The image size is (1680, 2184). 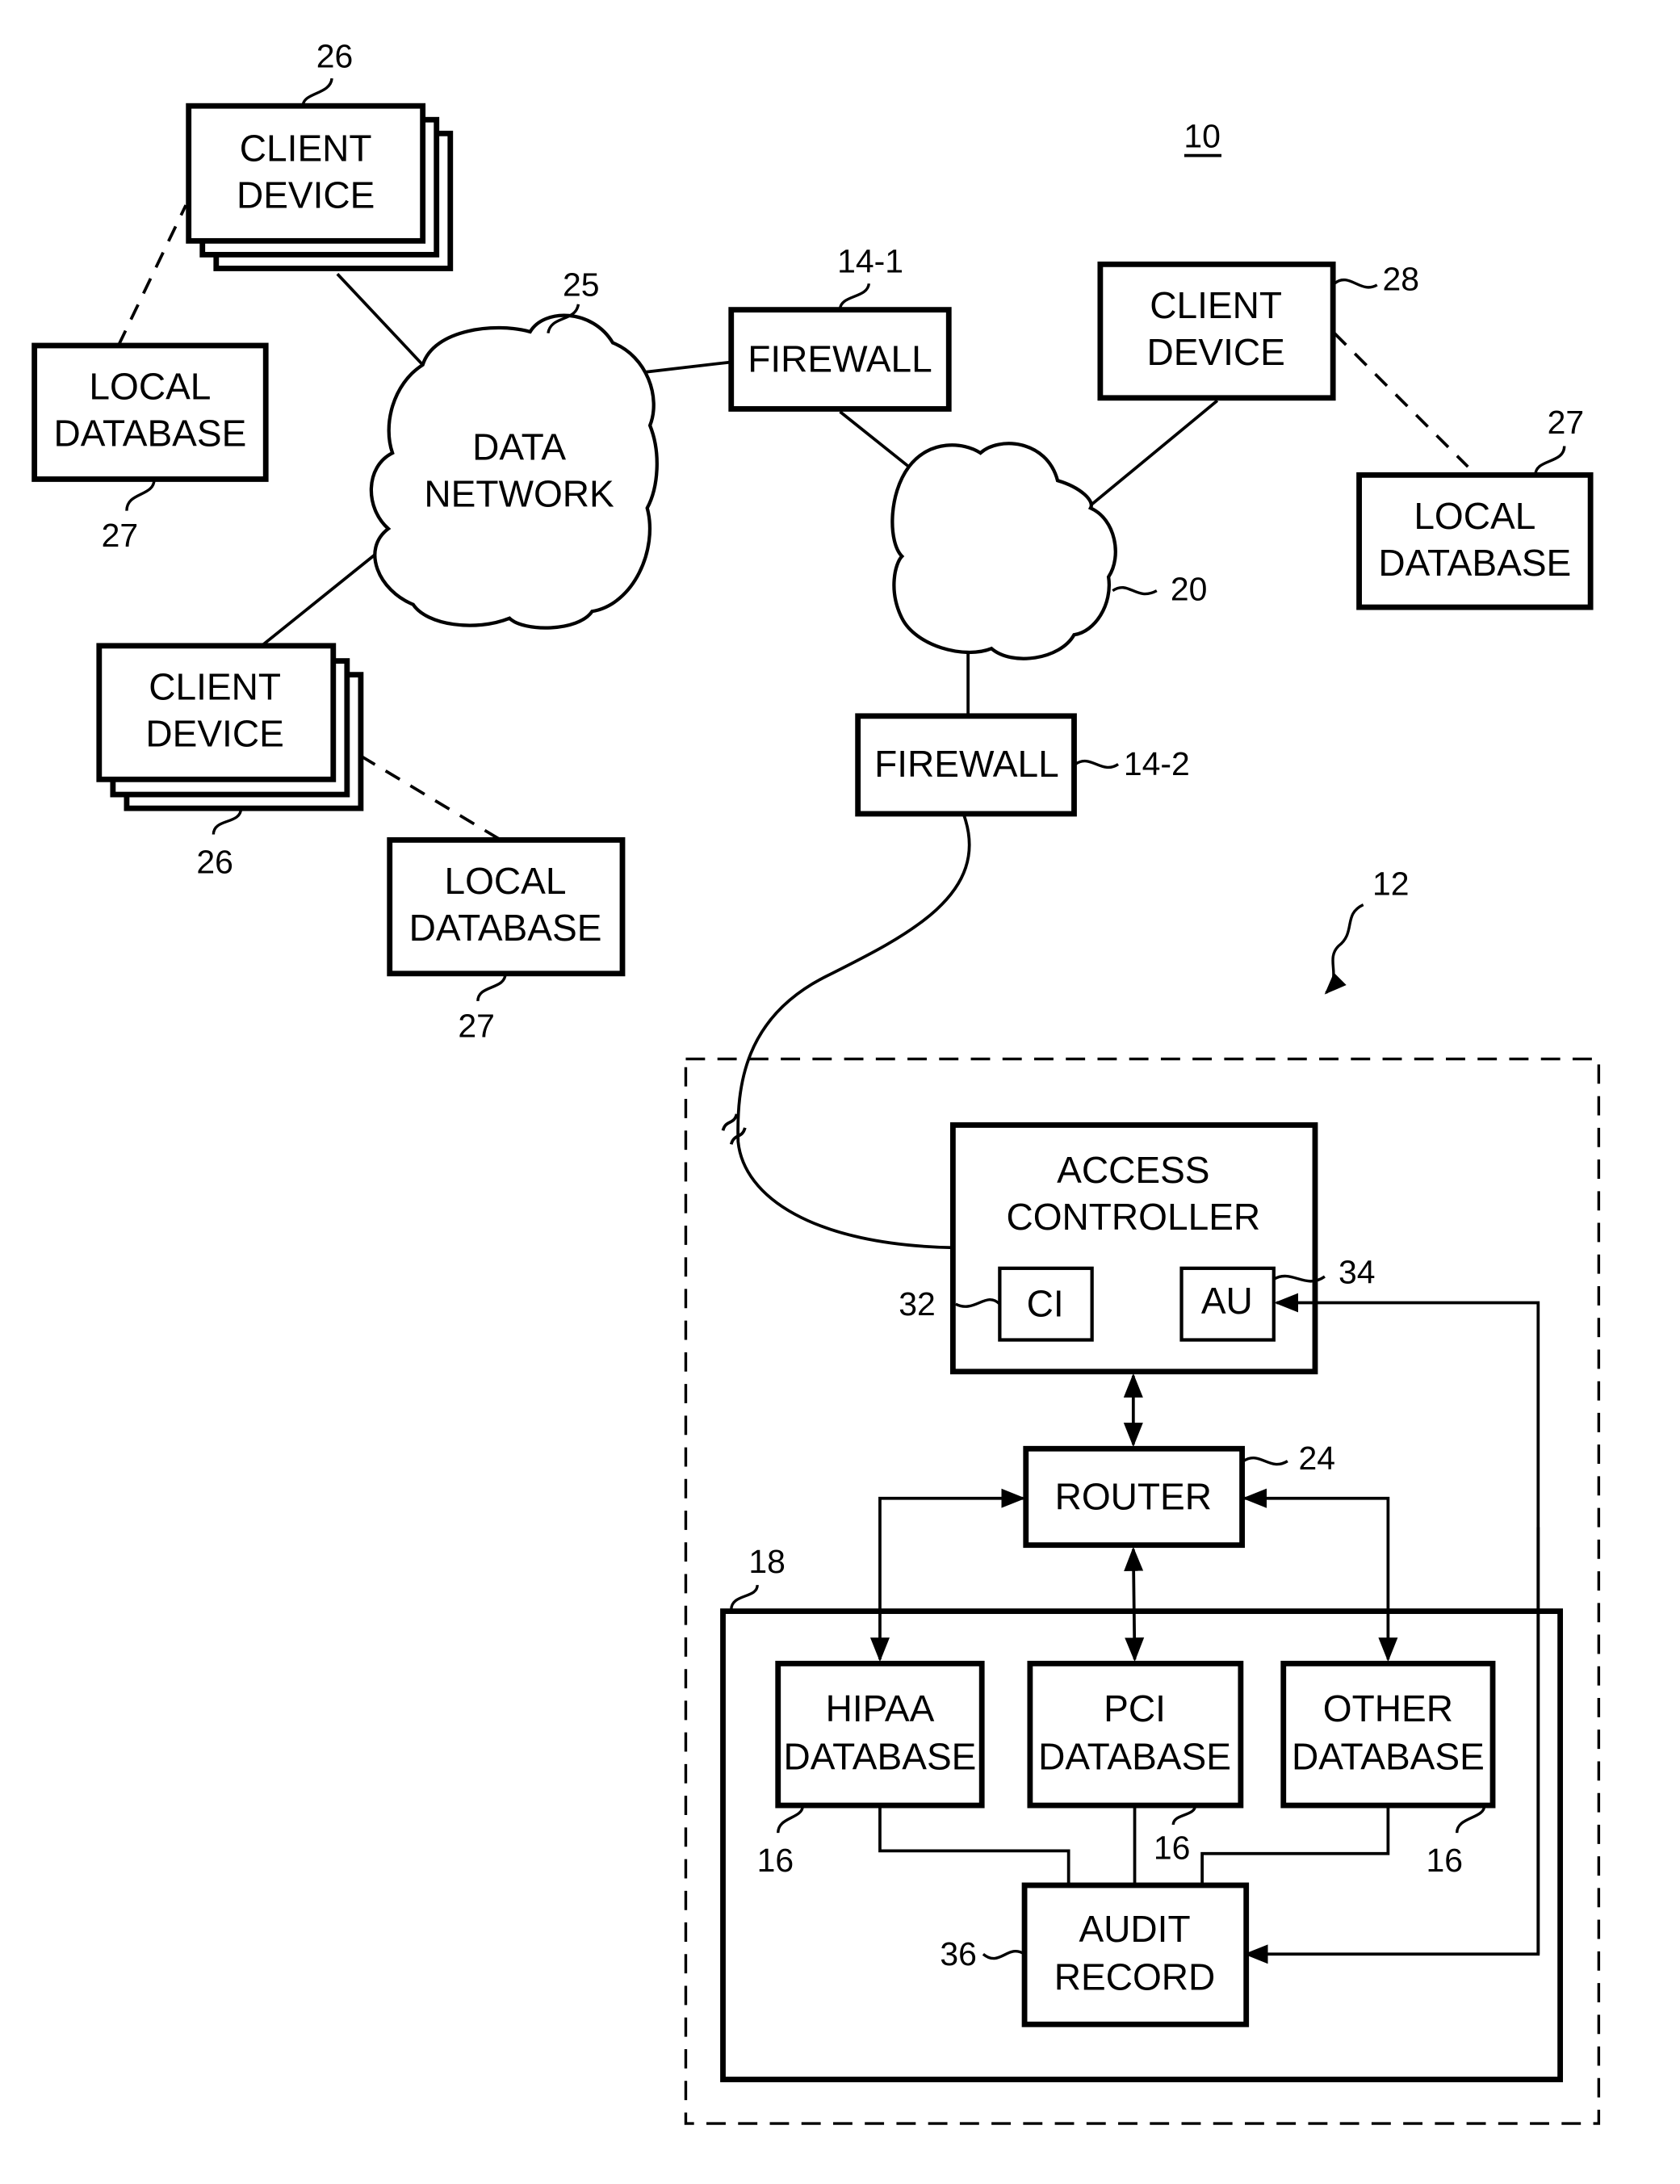 What do you see at coordinates (1133, 1170) in the screenshot?
I see `svg-text: ACCESS` at bounding box center [1133, 1170].